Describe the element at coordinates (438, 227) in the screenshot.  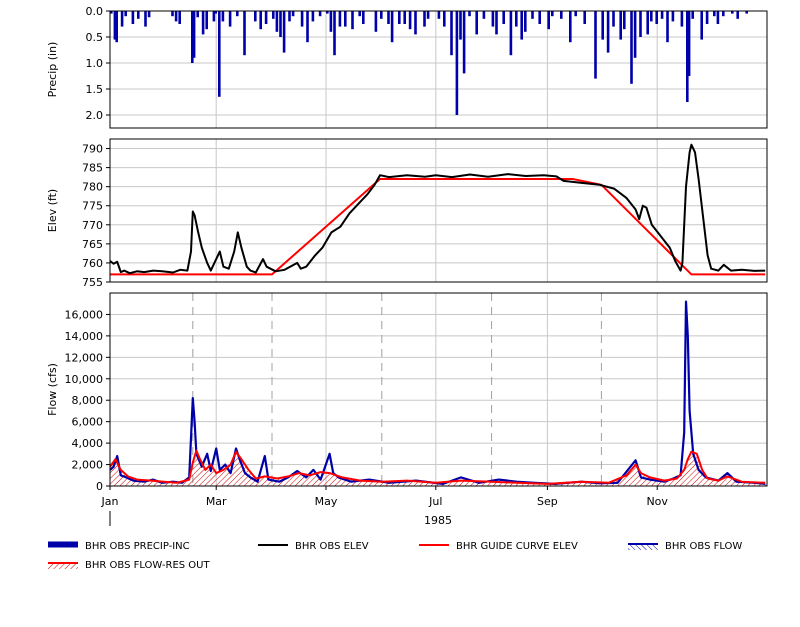
I see `guide-curve-line` at that location.